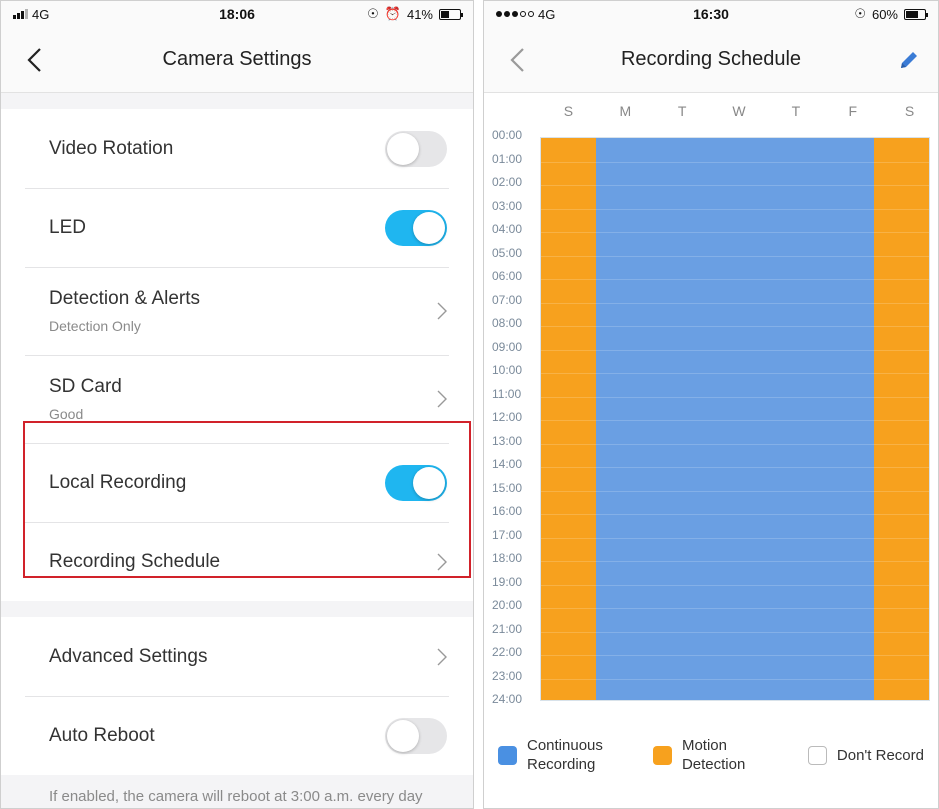 The width and height of the screenshot is (939, 809). I want to click on row-label: Video Rotation, so click(111, 148).